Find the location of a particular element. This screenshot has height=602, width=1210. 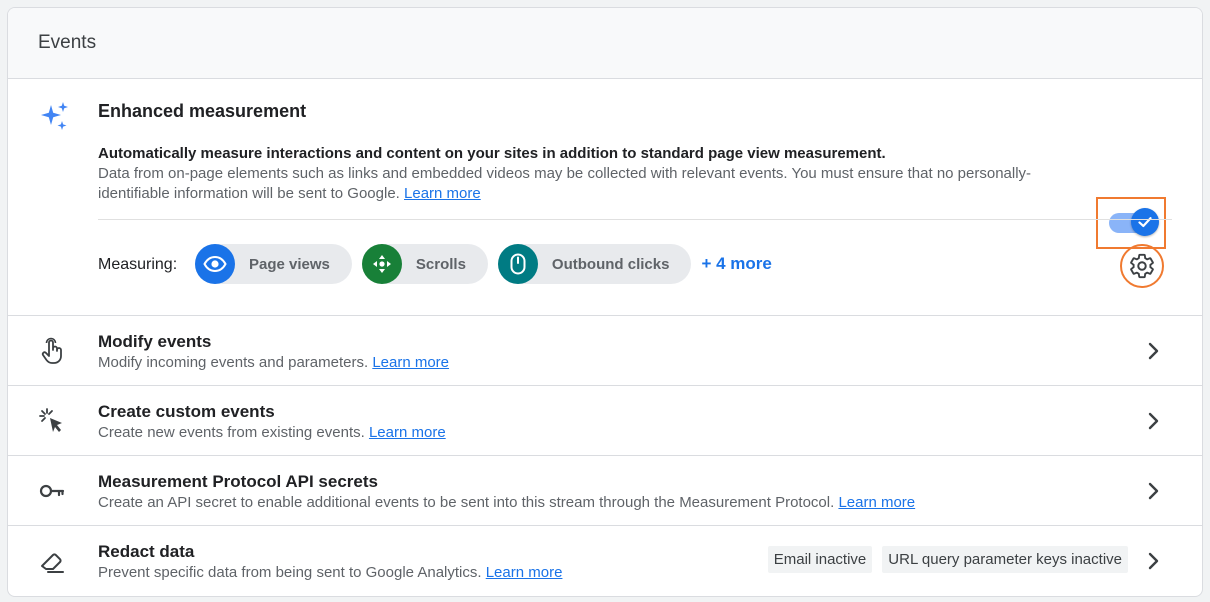

email-status-badge: Email inactive is located at coordinates (820, 559).